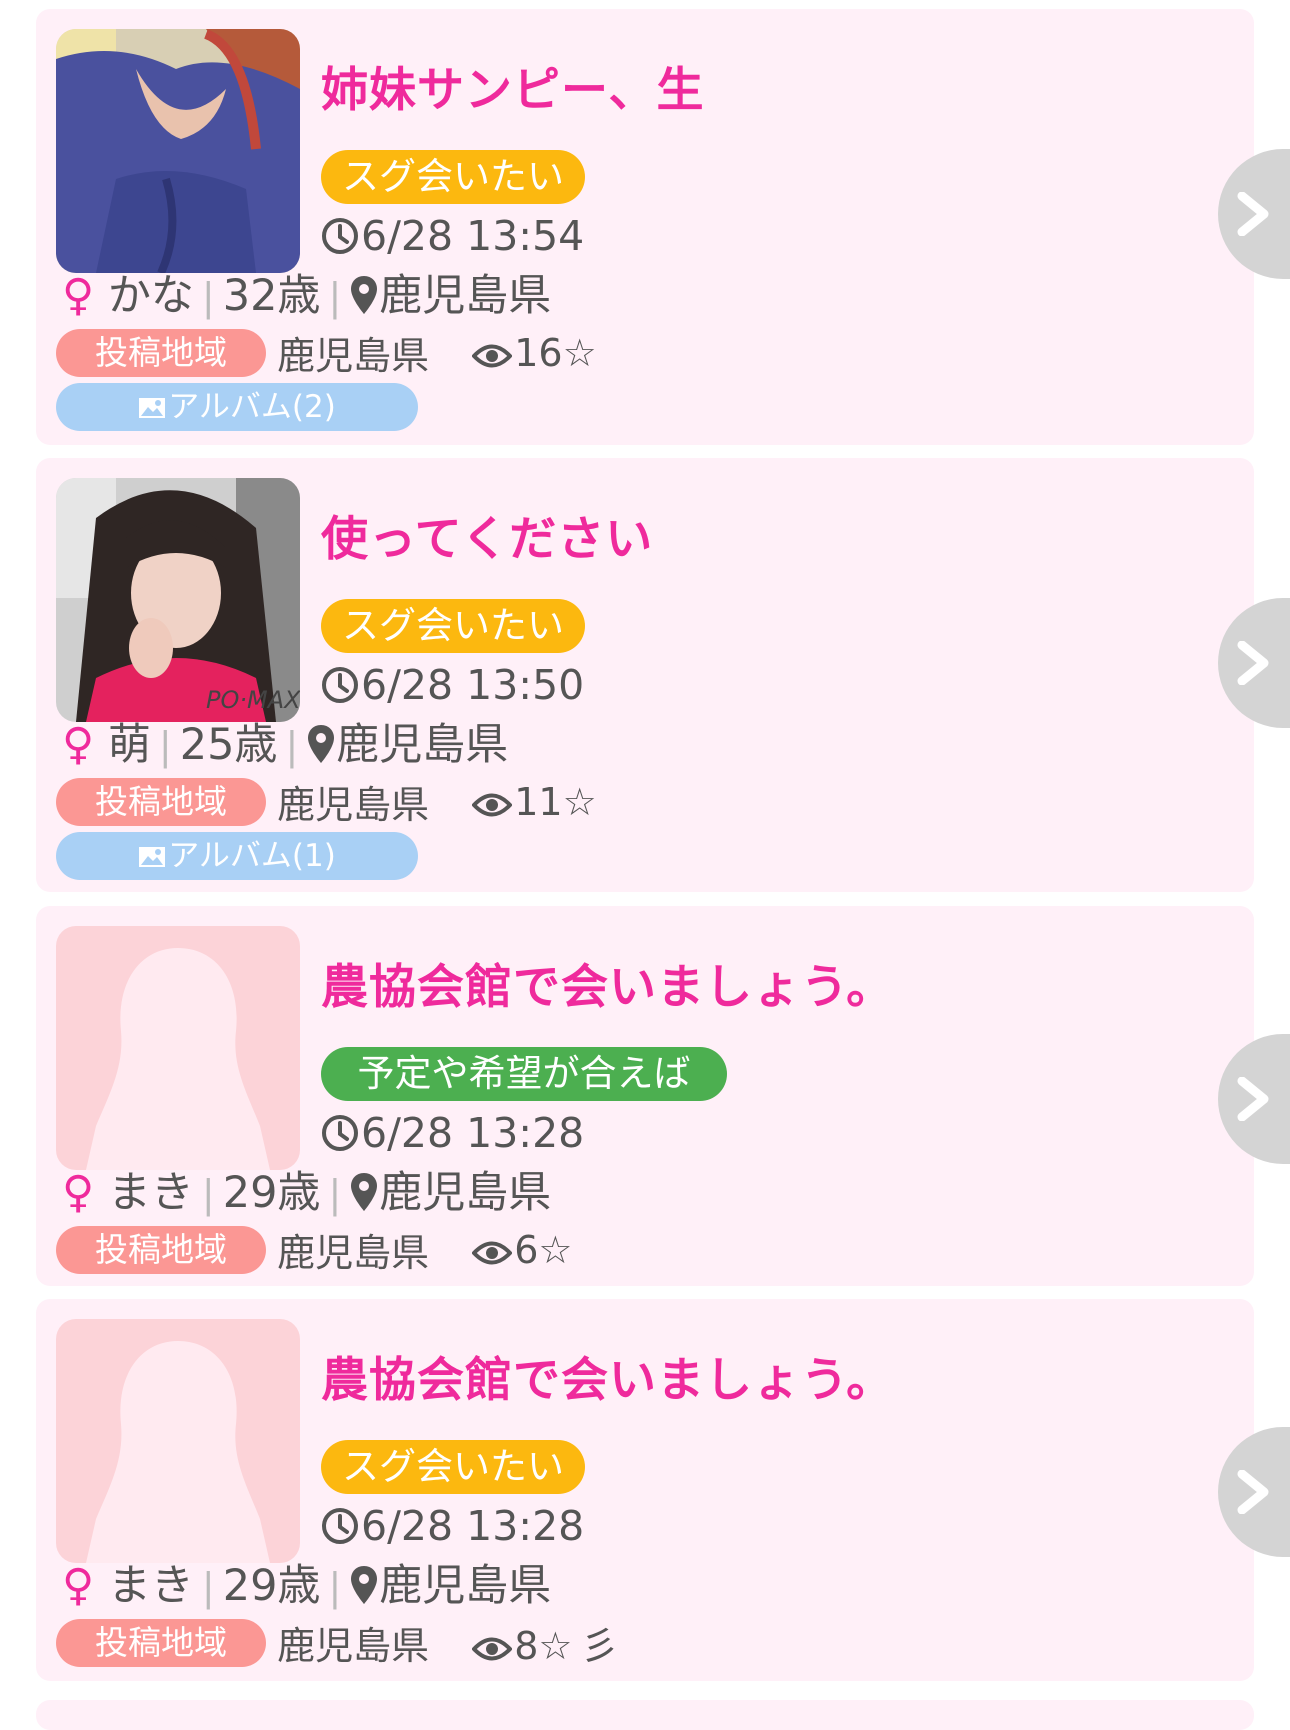  Describe the element at coordinates (252, 856) in the screenshot. I see `album-label: アルバム(1)` at that location.